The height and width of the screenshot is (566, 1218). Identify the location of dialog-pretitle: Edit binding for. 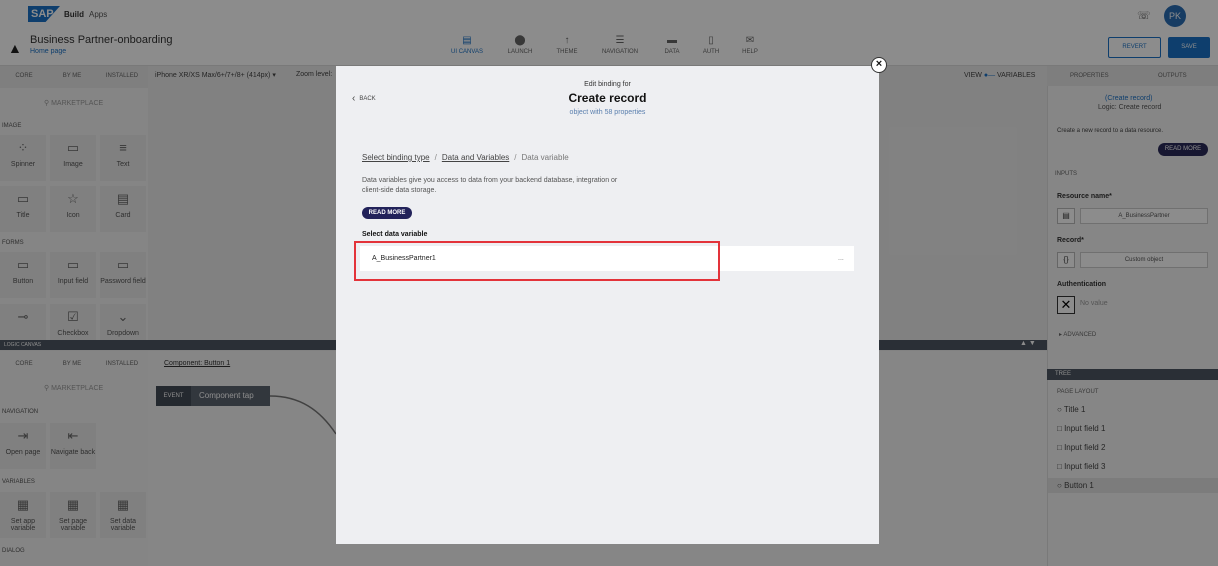
(607, 84).